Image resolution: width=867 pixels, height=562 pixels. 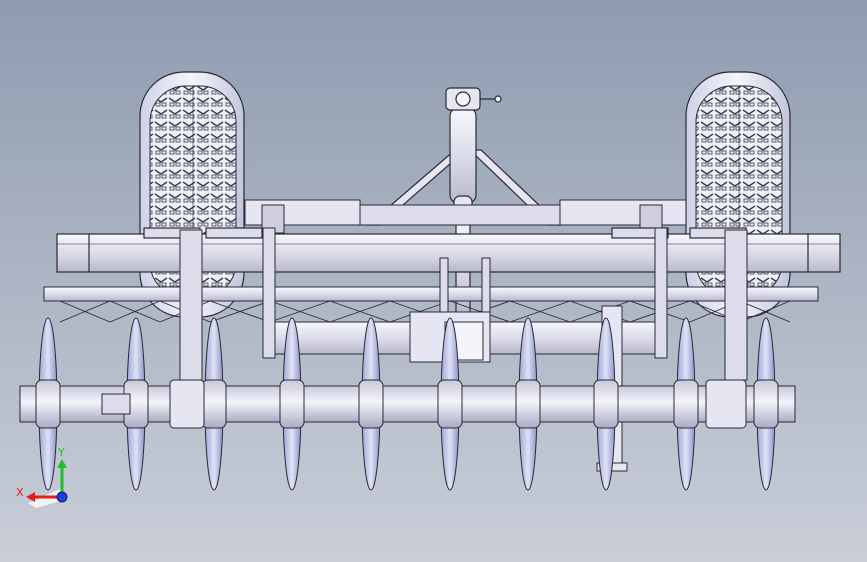 I want to click on z-axis-dot, so click(x=62, y=497).